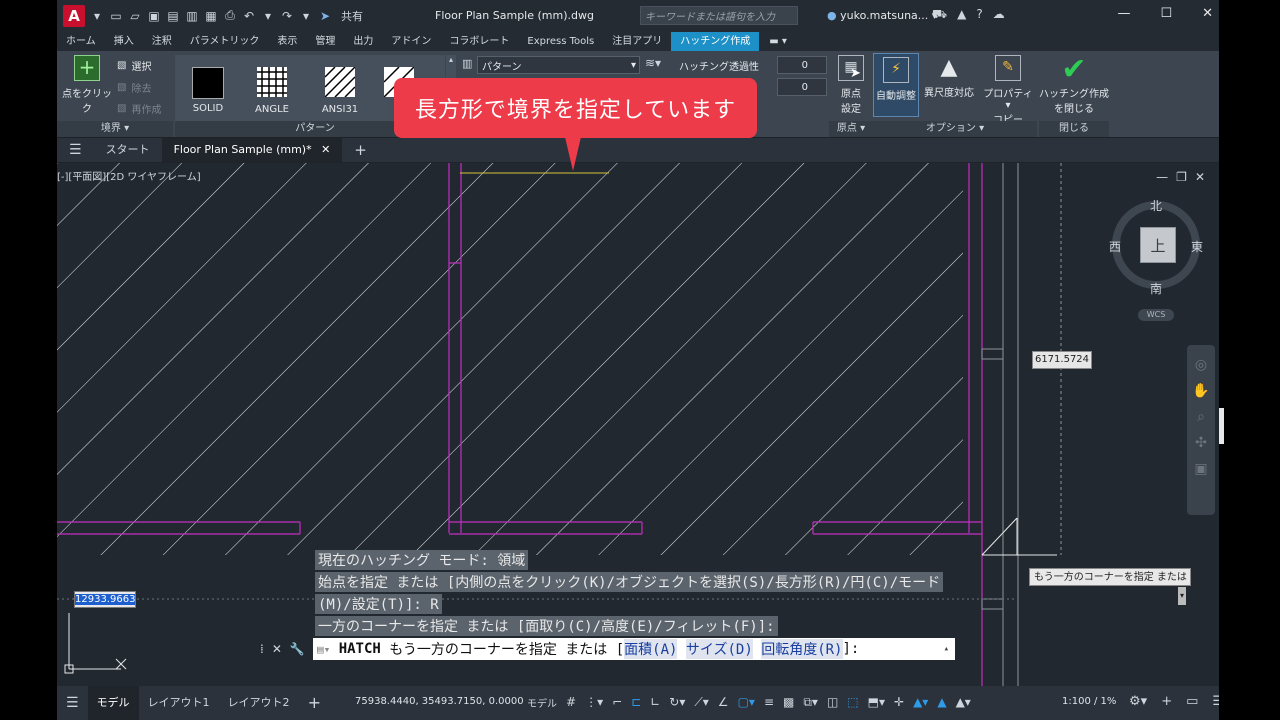 The height and width of the screenshot is (720, 1280). What do you see at coordinates (411, 41) in the screenshot?
I see `tab-addins: アドイン` at bounding box center [411, 41].